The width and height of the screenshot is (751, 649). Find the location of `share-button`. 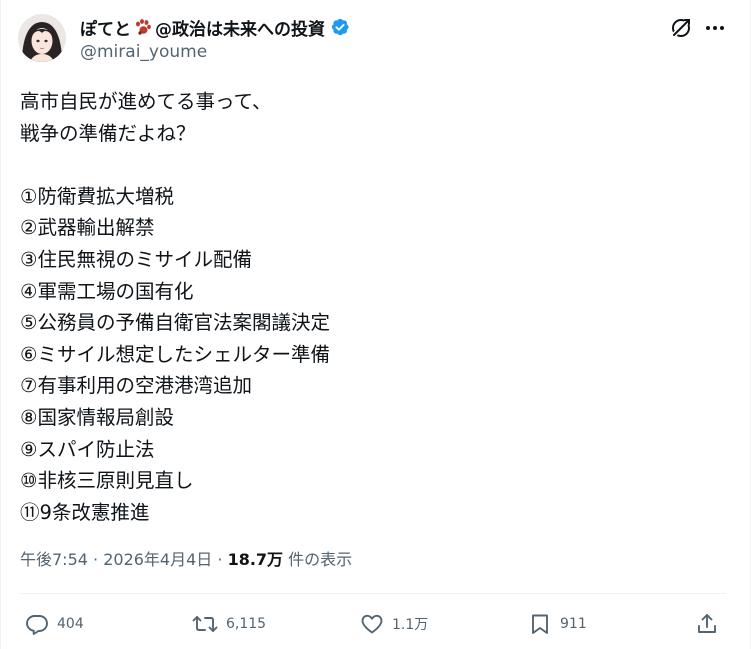

share-button is located at coordinates (707, 624).